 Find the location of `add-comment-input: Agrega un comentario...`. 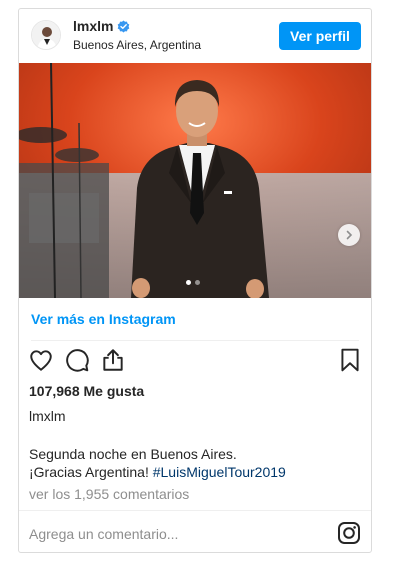

add-comment-input: Agrega un comentario... is located at coordinates (103, 534).